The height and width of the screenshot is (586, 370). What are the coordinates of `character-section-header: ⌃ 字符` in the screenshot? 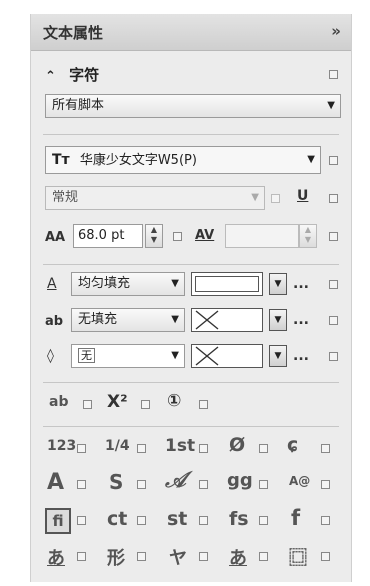 It's located at (72, 74).